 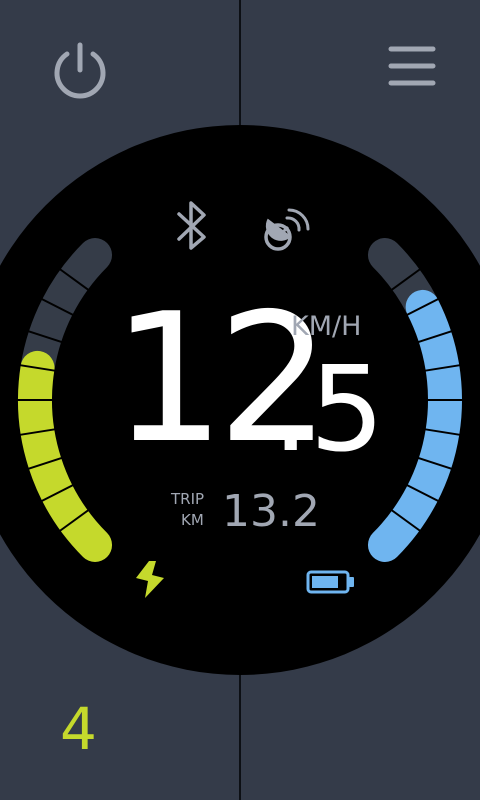 What do you see at coordinates (192, 520) in the screenshot?
I see `trip-unit-label: KM` at bounding box center [192, 520].